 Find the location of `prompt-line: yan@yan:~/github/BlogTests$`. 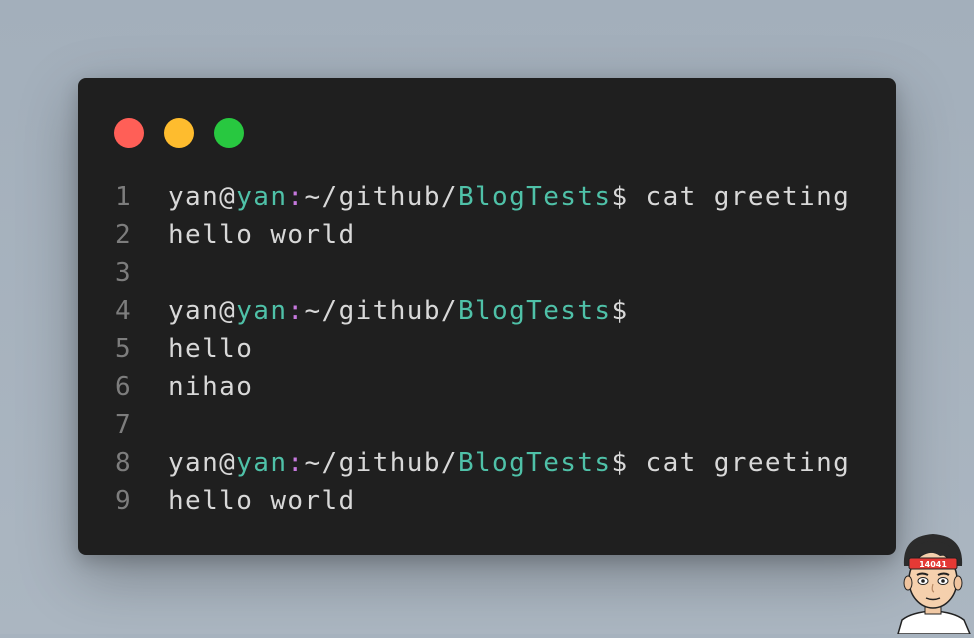

prompt-line: yan@yan:~/github/BlogTests$ is located at coordinates (398, 311).